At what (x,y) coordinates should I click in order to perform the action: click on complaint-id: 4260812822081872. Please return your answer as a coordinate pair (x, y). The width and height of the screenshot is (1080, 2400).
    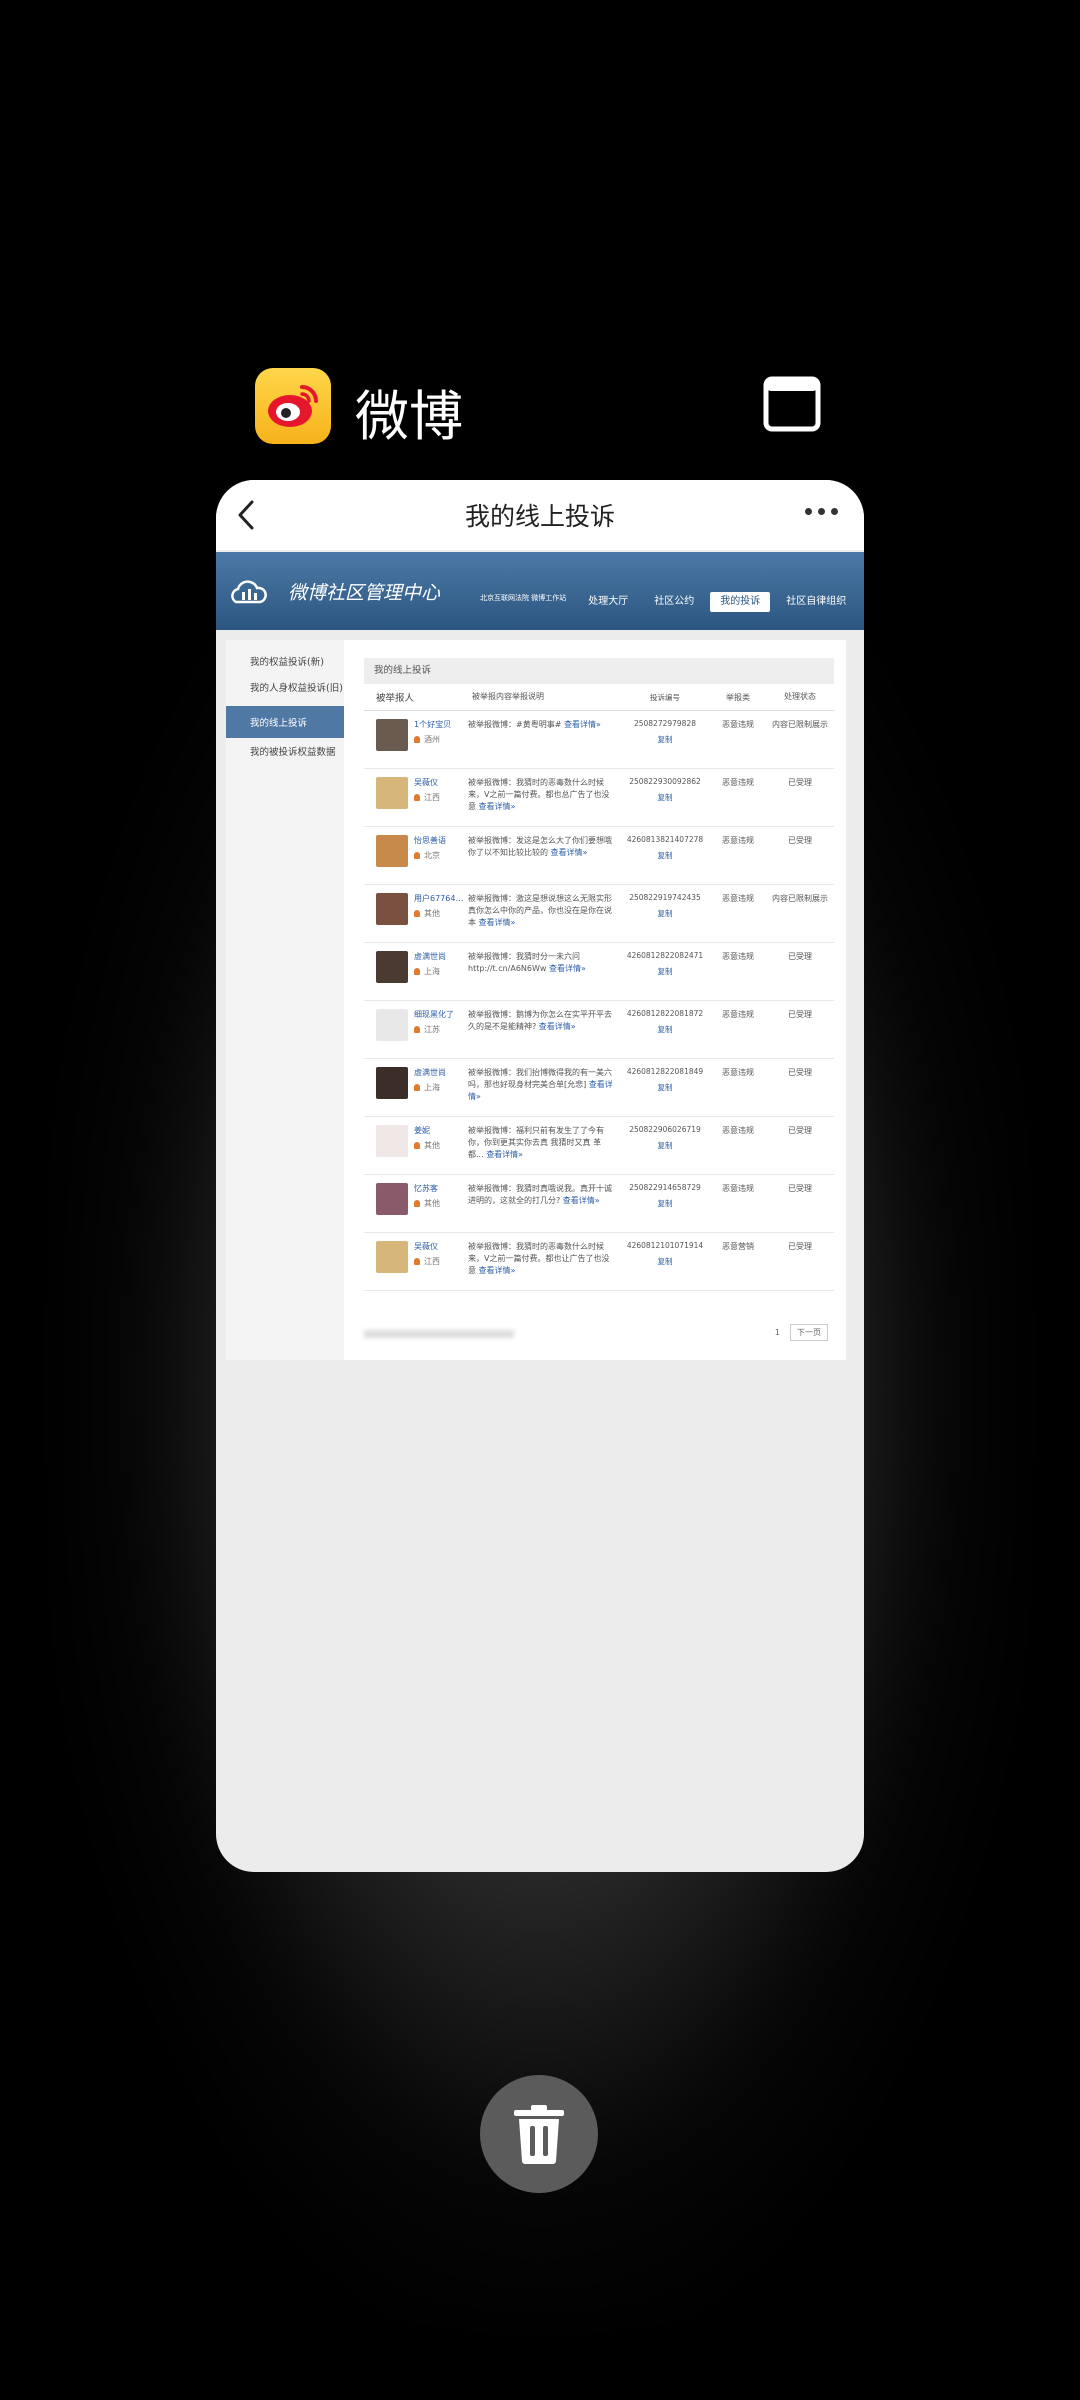
    Looking at the image, I should click on (665, 1013).